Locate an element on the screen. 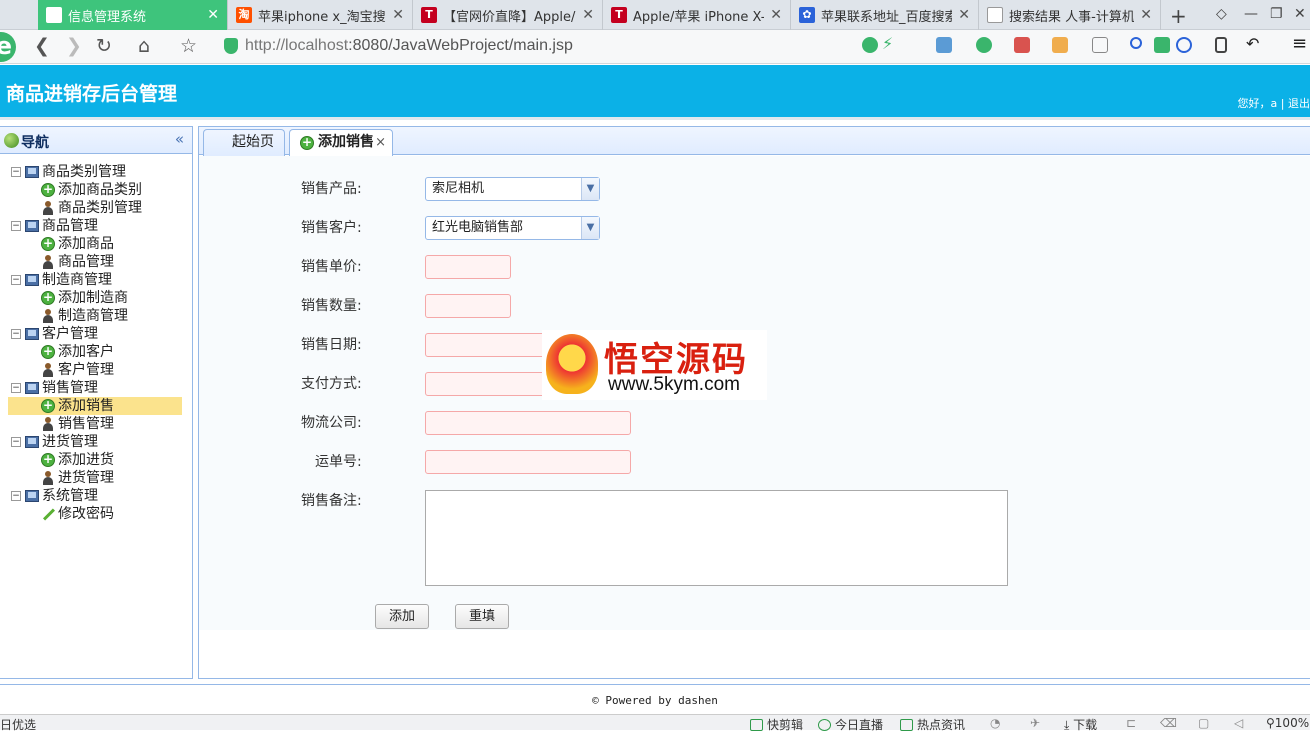 The image size is (1310, 733). status-clear-icon: ⌫ is located at coordinates (1168, 723).